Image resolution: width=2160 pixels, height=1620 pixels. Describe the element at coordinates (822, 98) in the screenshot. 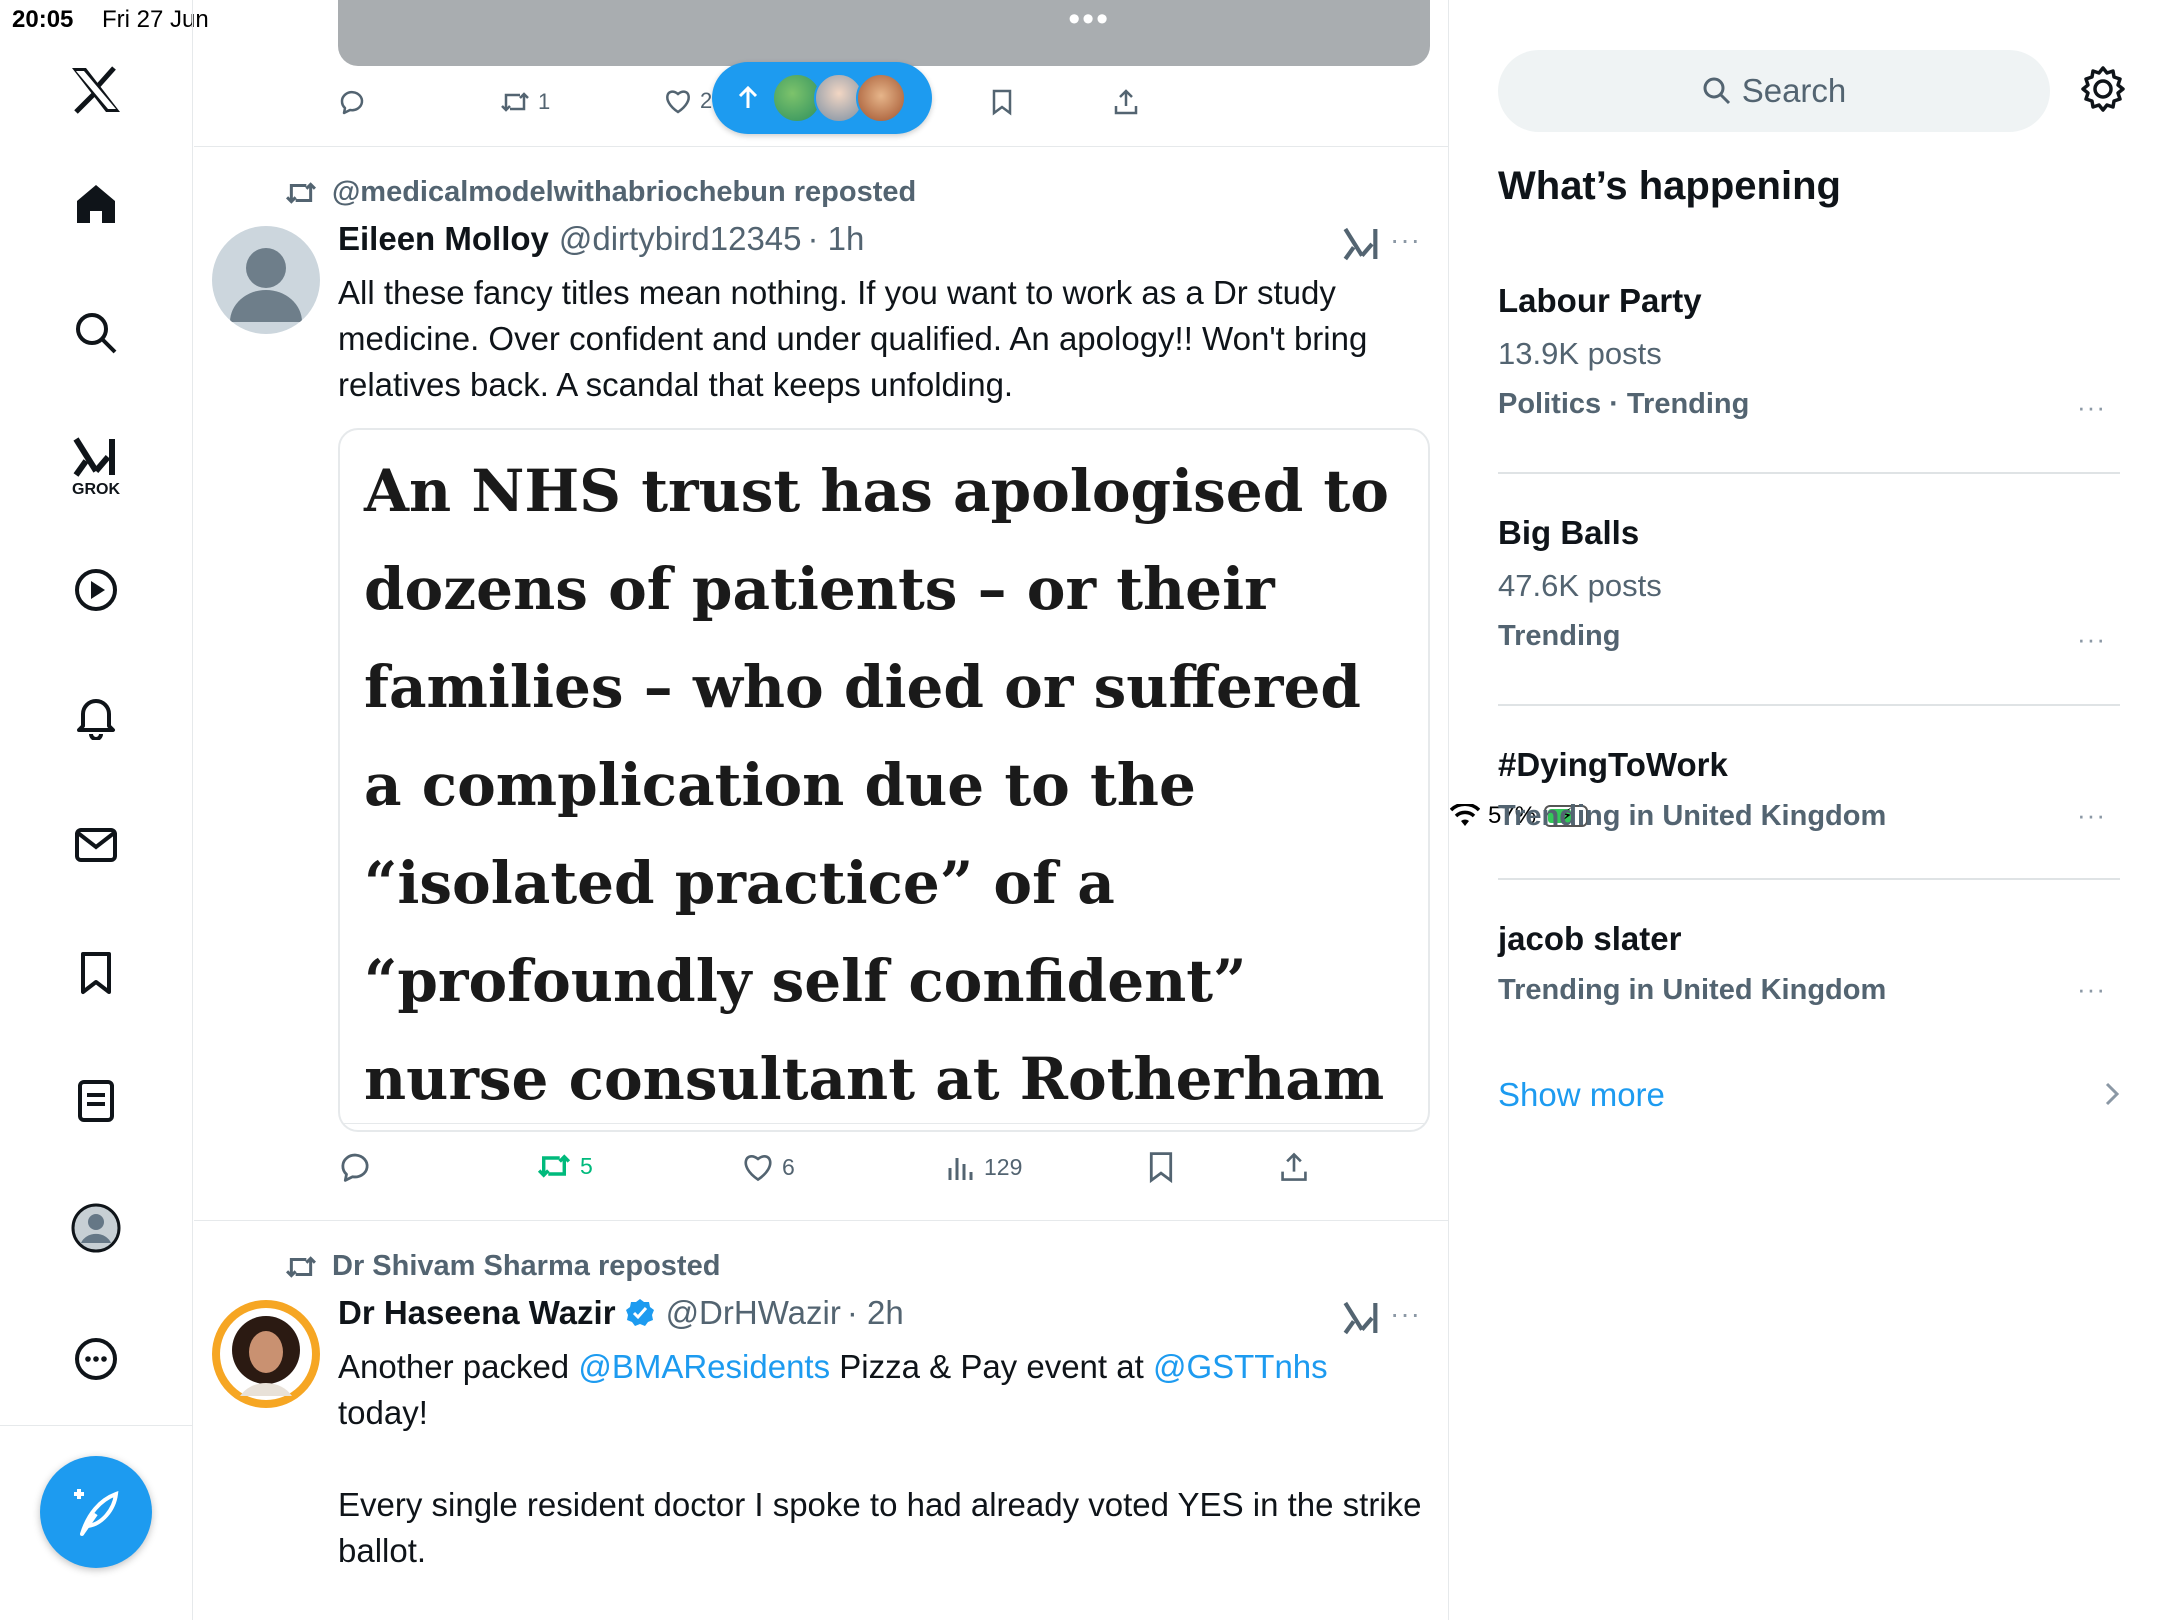

I see `new-posts-pill` at that location.